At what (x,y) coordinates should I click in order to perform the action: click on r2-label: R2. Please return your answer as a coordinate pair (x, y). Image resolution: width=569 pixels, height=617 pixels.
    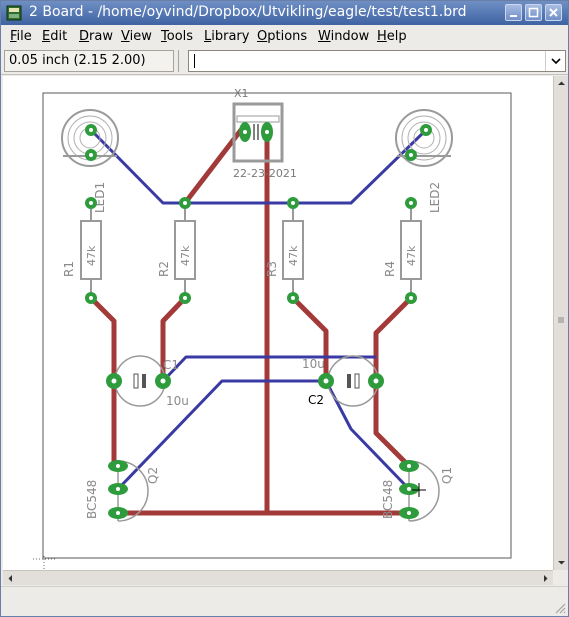
    Looking at the image, I should click on (164, 269).